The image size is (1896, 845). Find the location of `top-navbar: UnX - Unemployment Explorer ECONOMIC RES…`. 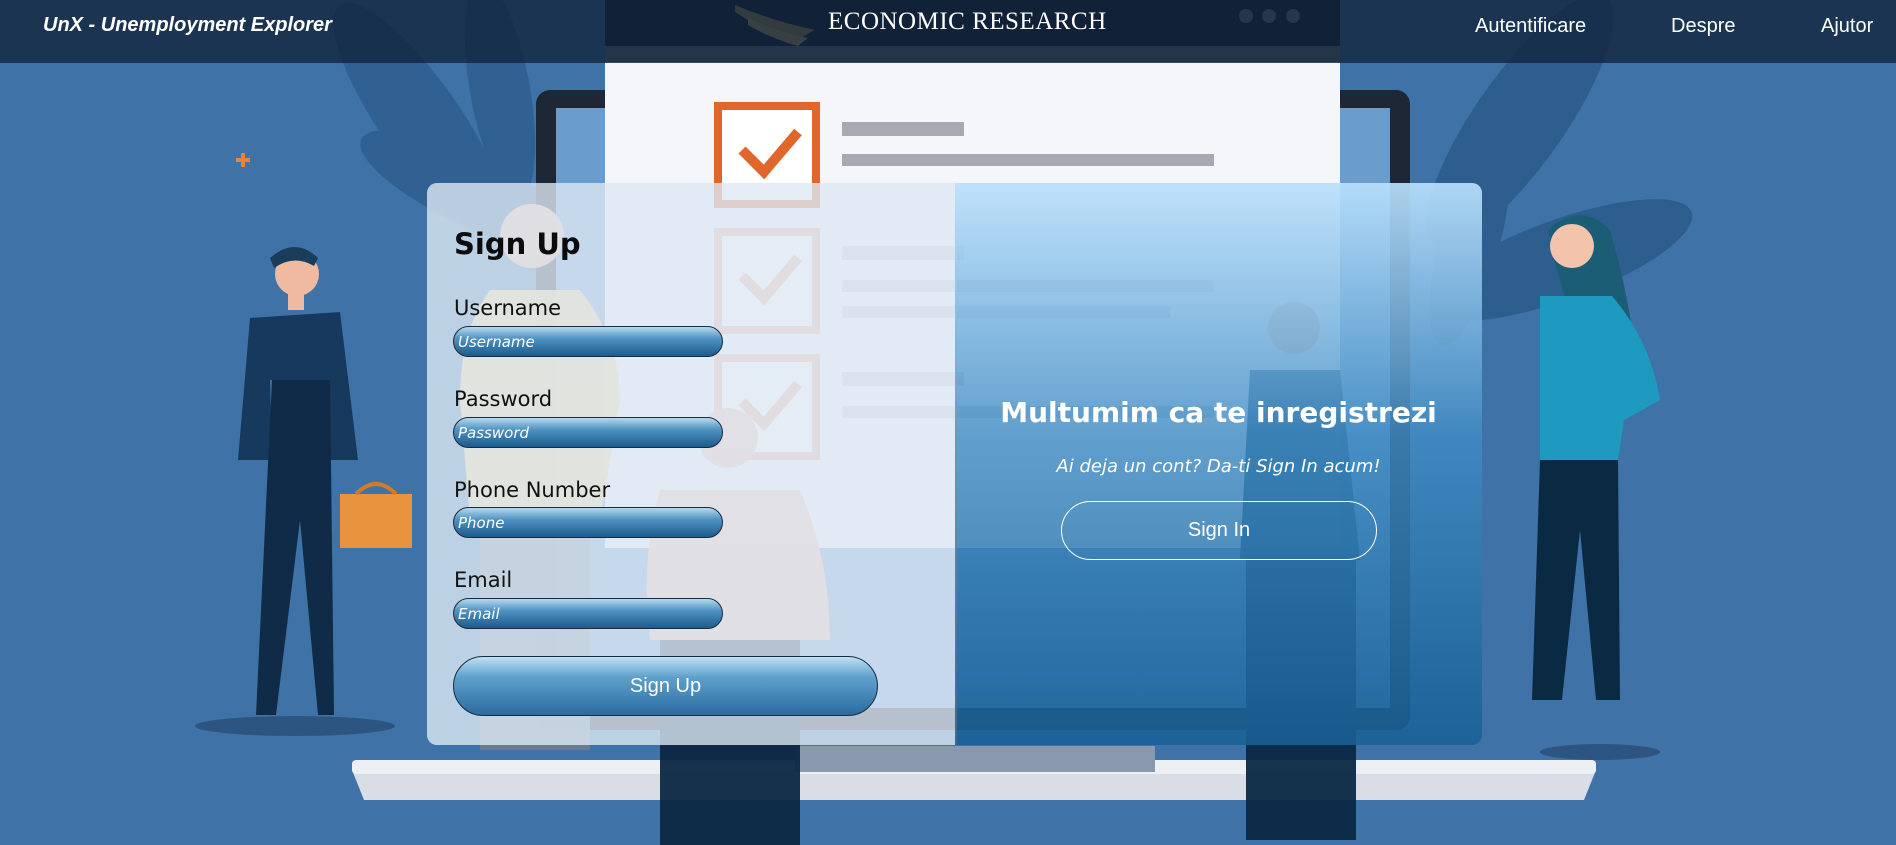

top-navbar: UnX - Unemployment Explorer ECONOMIC RES… is located at coordinates (948, 31).